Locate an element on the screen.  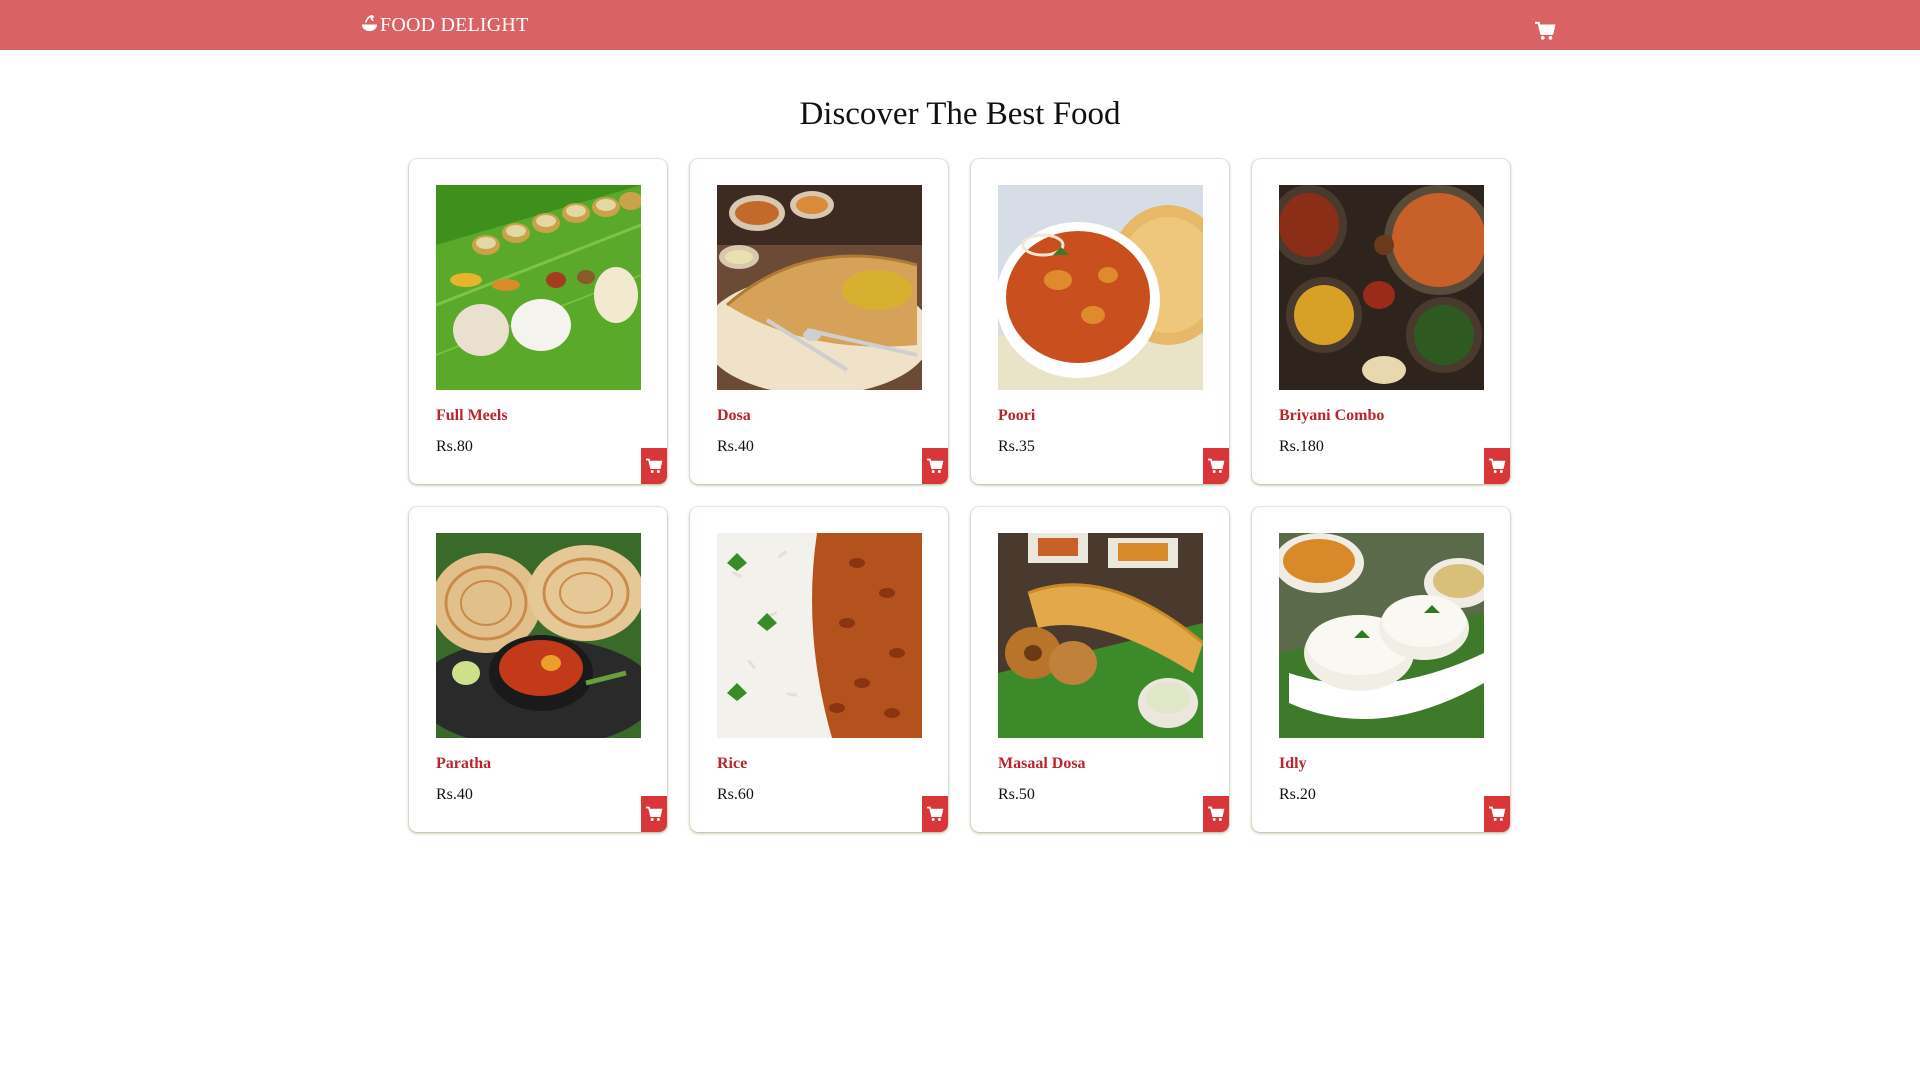
food-card: Rice Rs.60 is located at coordinates (819, 669).